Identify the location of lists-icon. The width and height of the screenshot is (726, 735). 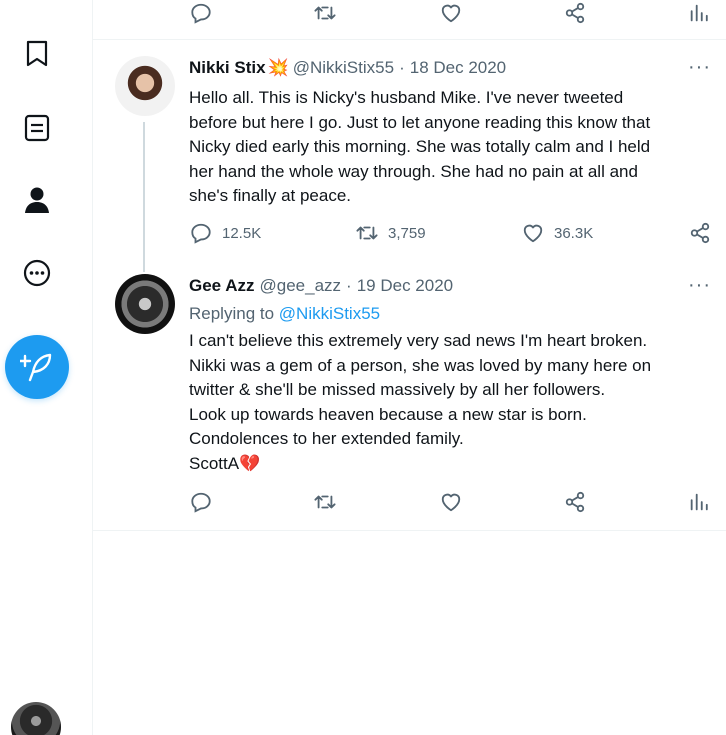
(37, 128).